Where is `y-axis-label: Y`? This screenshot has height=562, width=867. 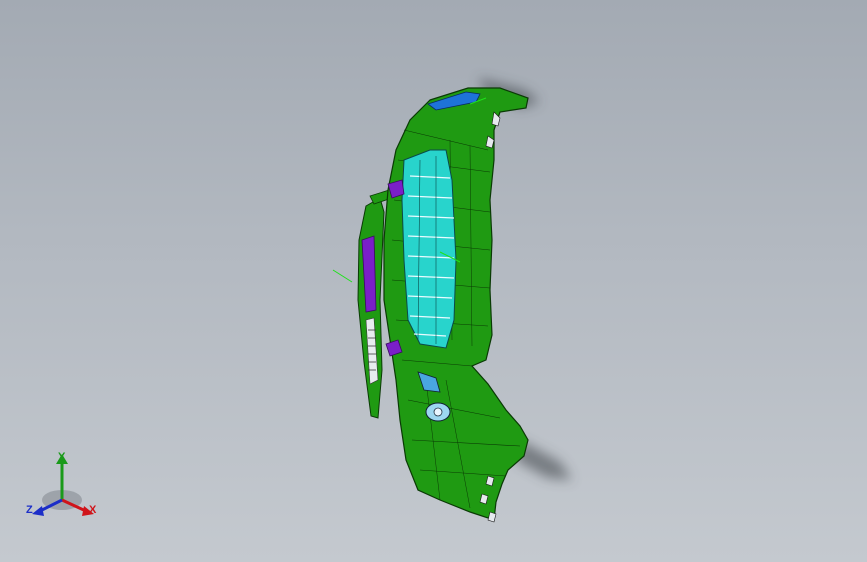 y-axis-label: Y is located at coordinates (62, 457).